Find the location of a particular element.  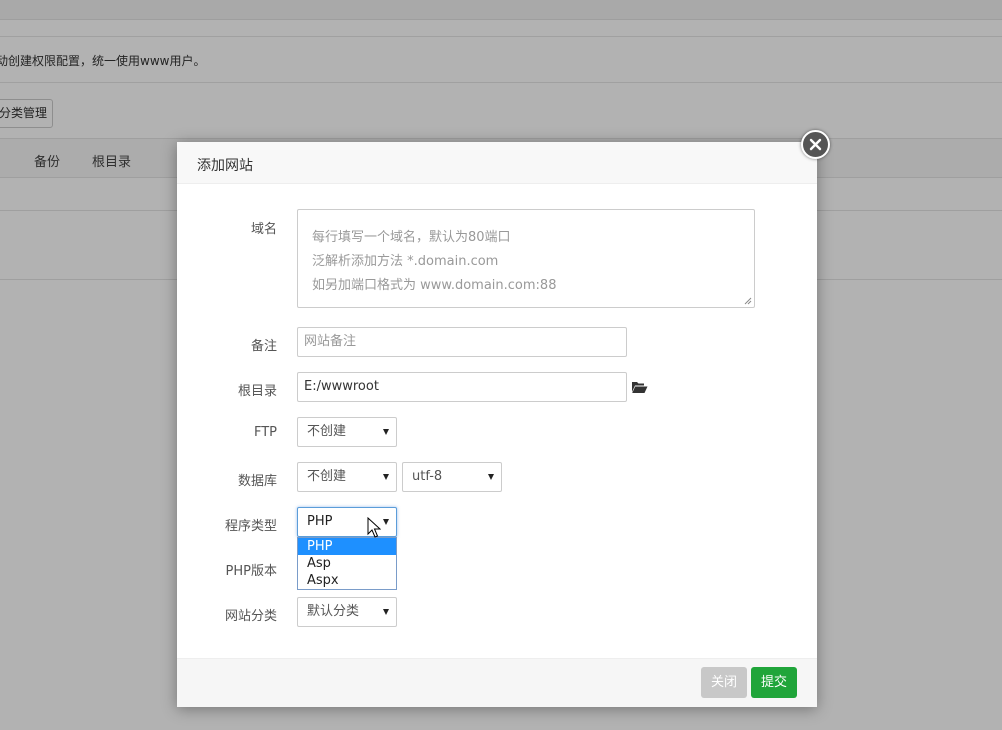

database-select-value: 不创建 is located at coordinates (327, 476).